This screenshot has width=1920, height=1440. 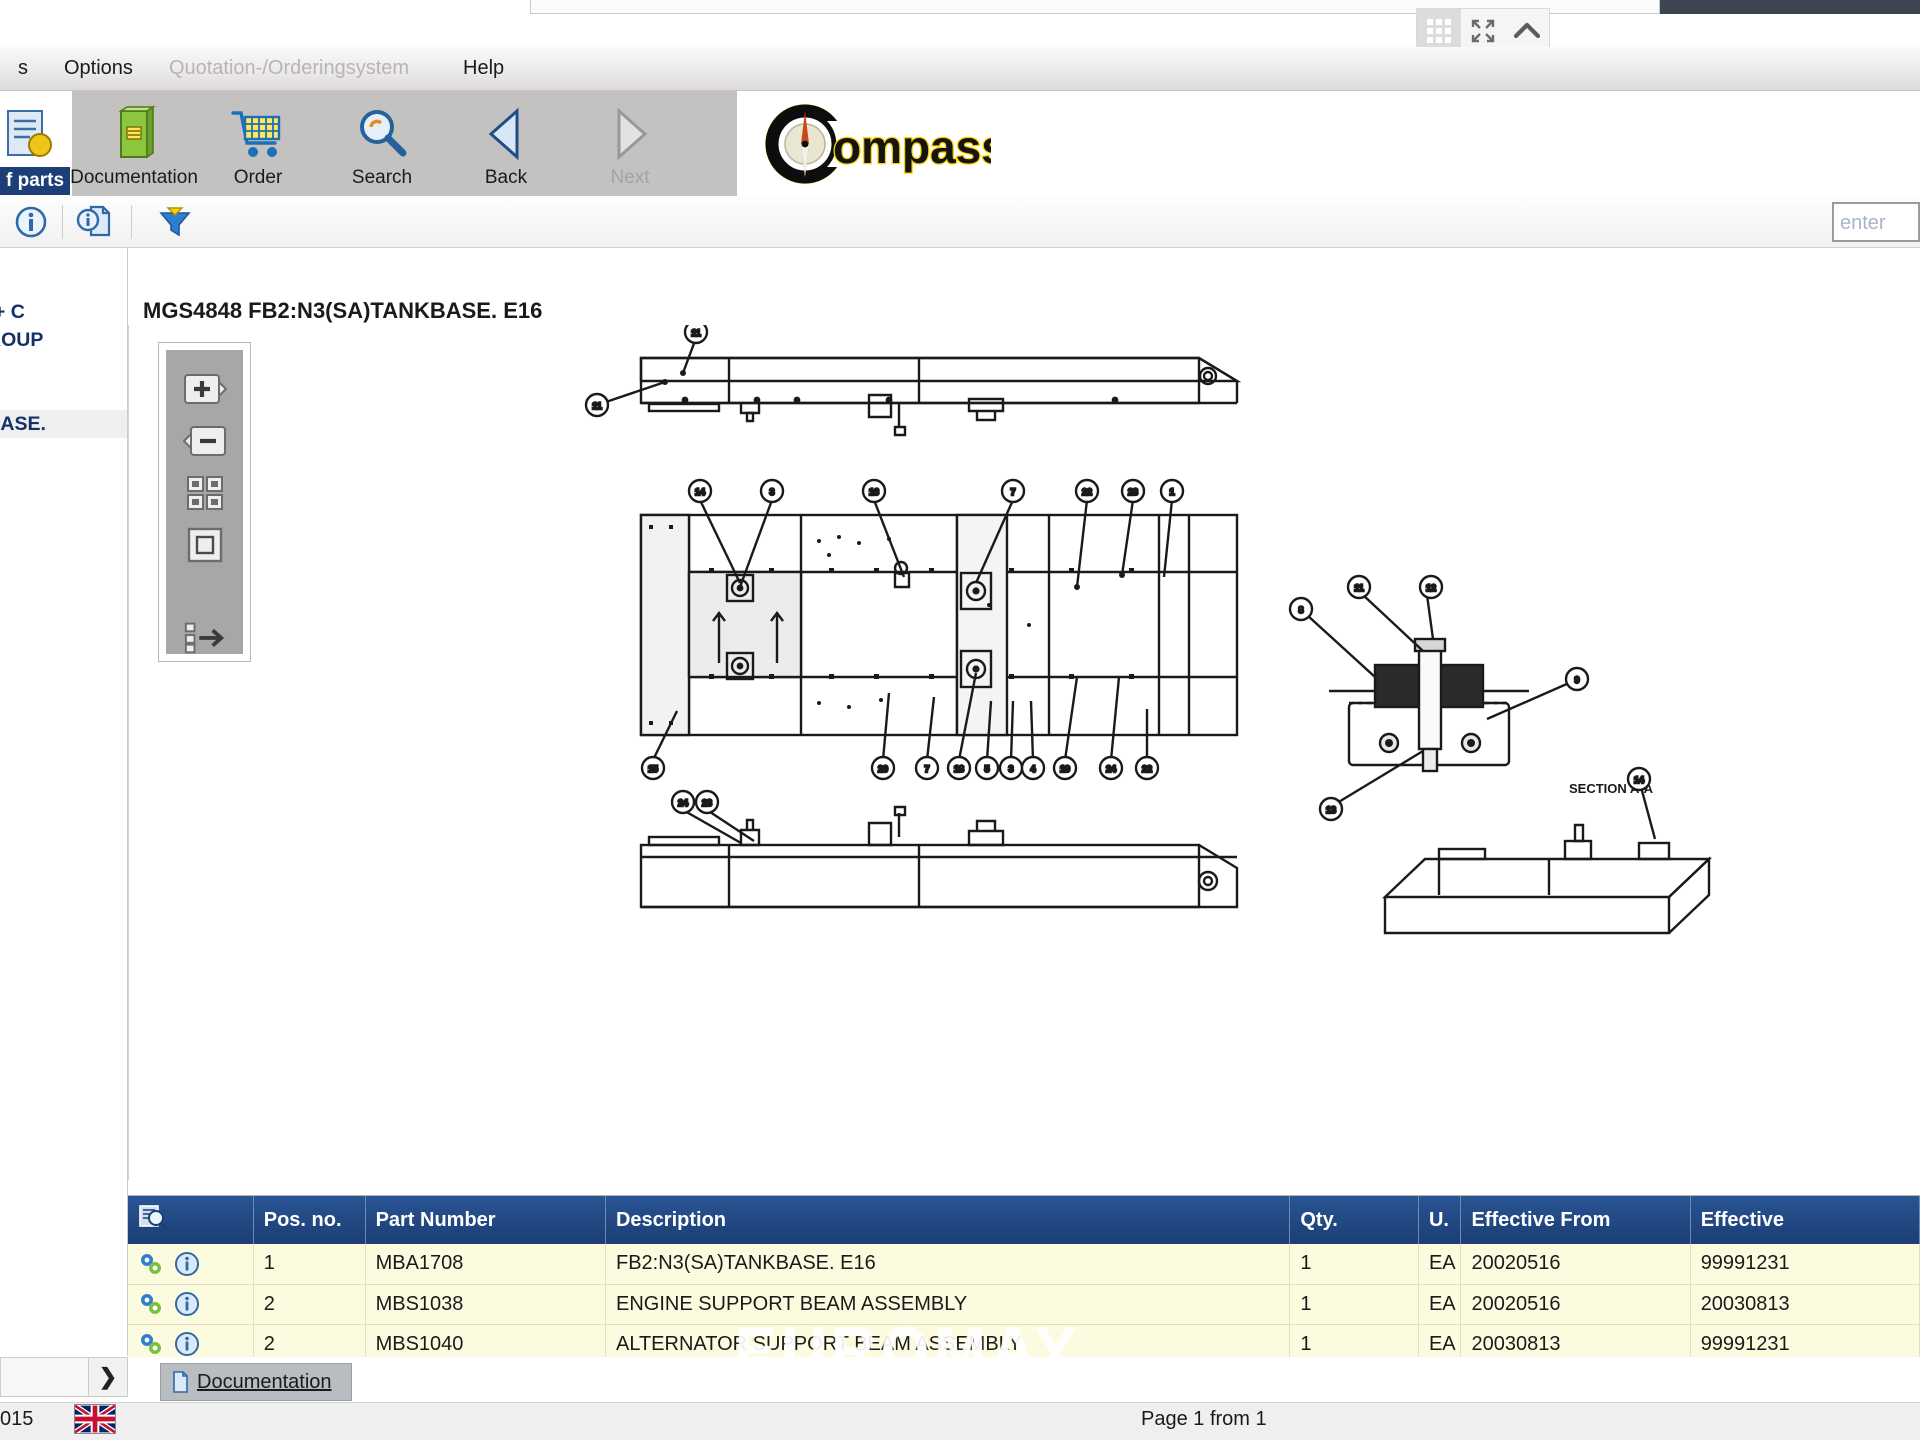 What do you see at coordinates (63, 666) in the screenshot?
I see `tree-item-13: ROUP` at bounding box center [63, 666].